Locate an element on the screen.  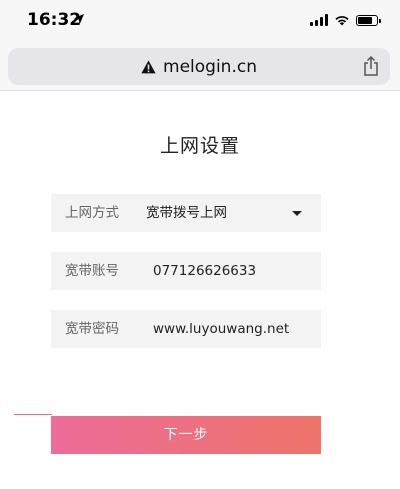
url-text: melogin.cn is located at coordinates (210, 66).